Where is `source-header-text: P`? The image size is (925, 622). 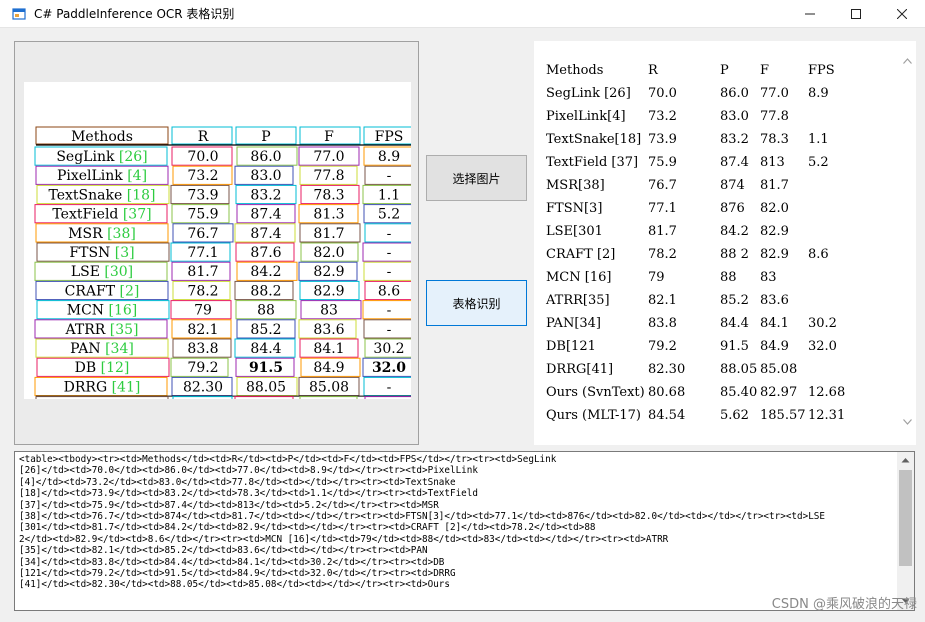 source-header-text: P is located at coordinates (265, 137).